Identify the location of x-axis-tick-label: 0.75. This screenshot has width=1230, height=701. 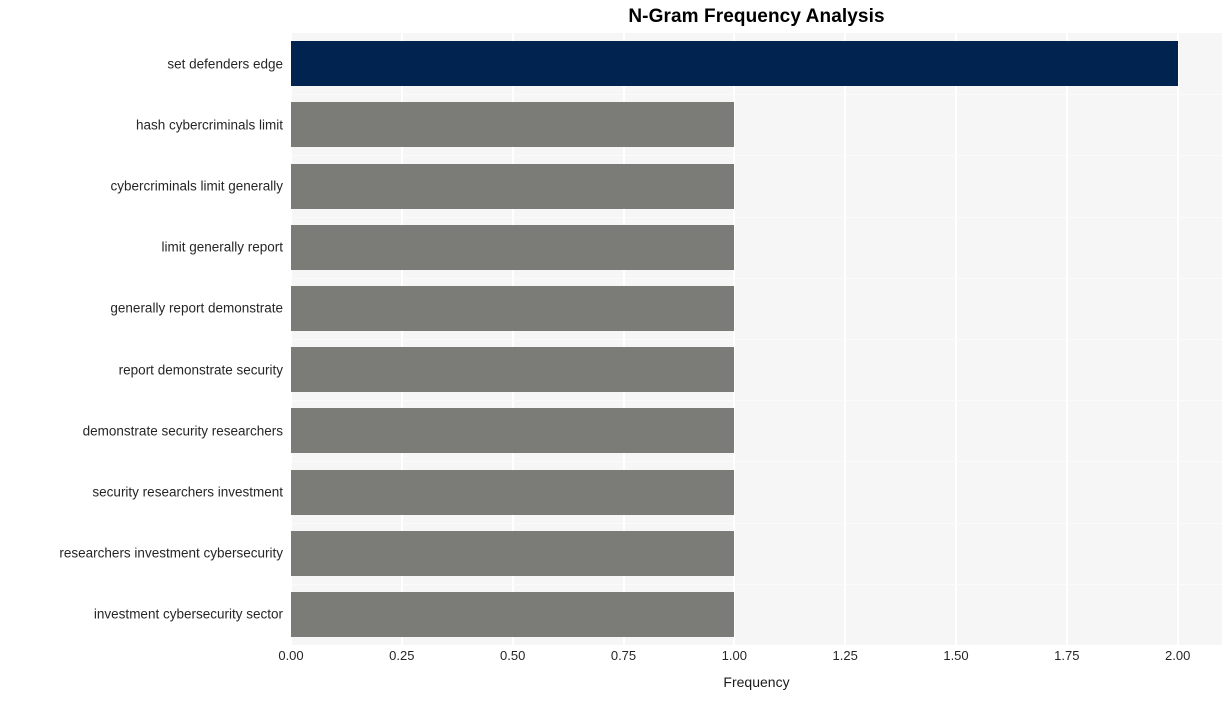
(623, 655).